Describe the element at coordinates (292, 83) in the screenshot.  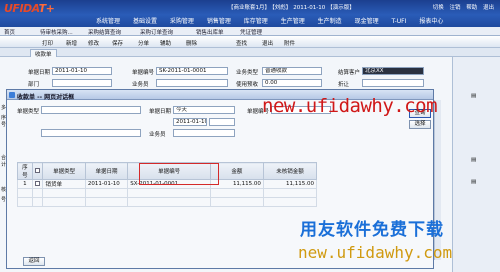
I see `prepaid-field: 0.00` at that location.